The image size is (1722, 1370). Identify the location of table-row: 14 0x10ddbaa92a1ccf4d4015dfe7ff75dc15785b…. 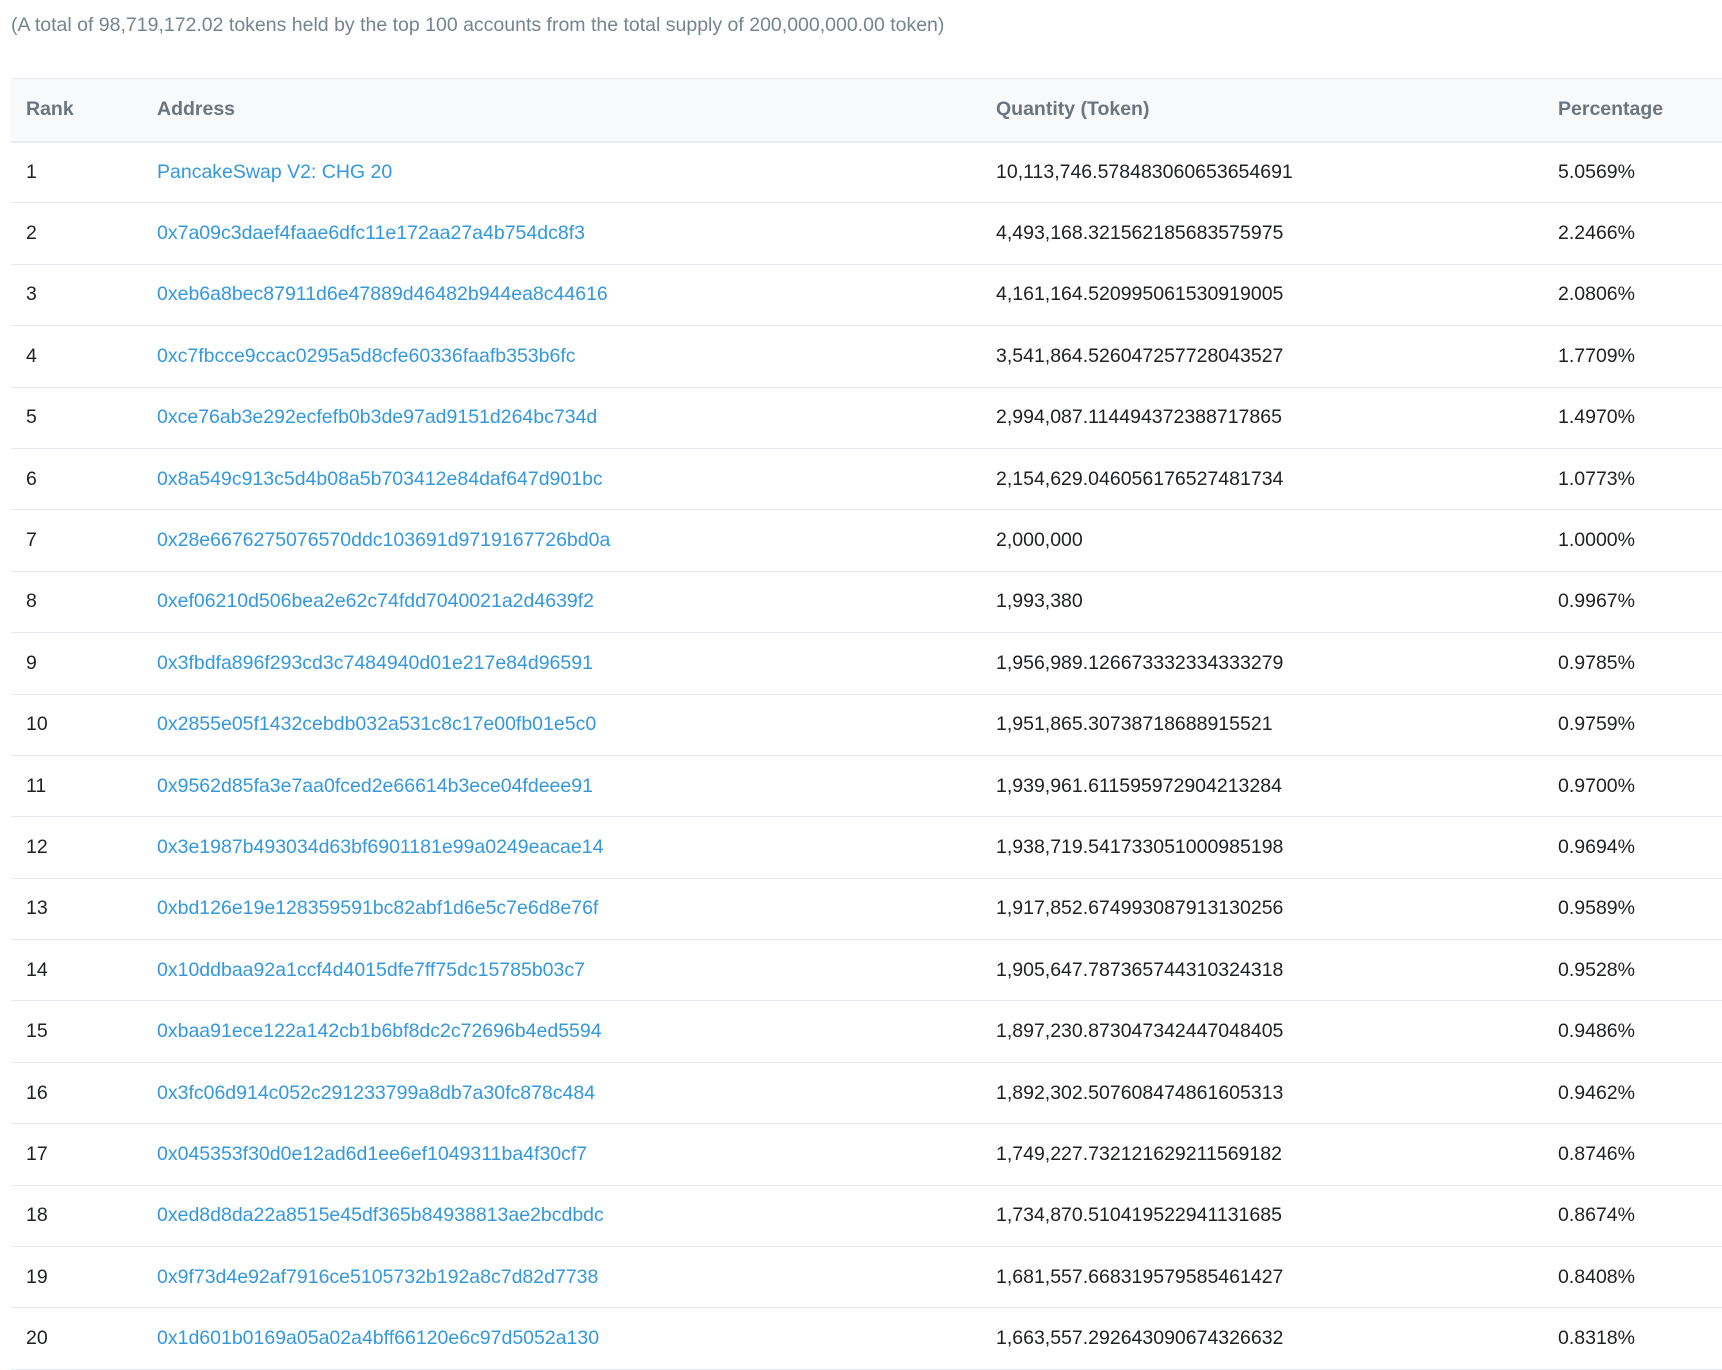
(866, 970).